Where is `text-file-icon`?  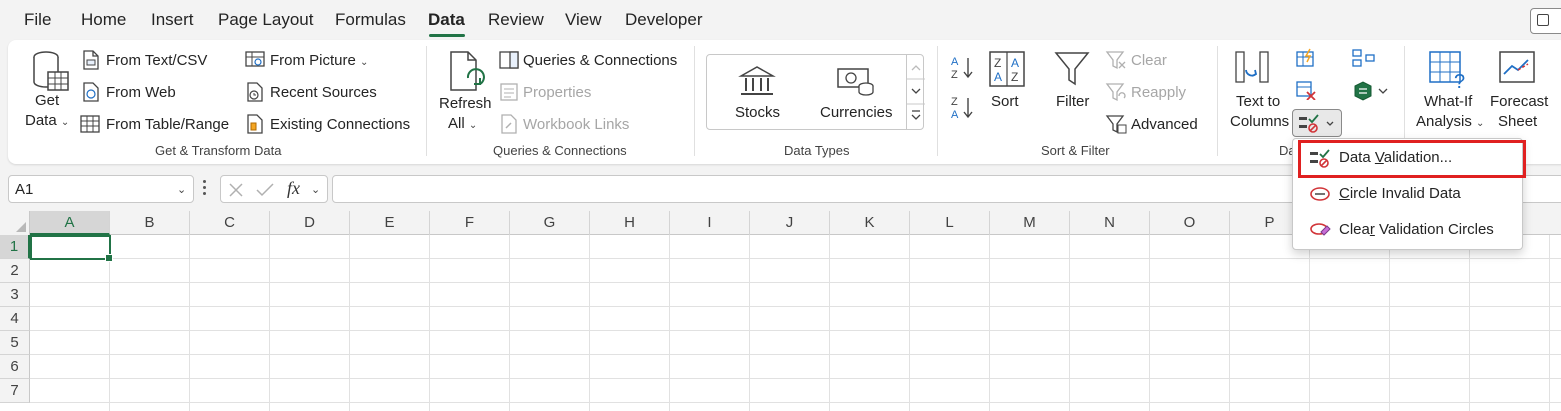 text-file-icon is located at coordinates (91, 60).